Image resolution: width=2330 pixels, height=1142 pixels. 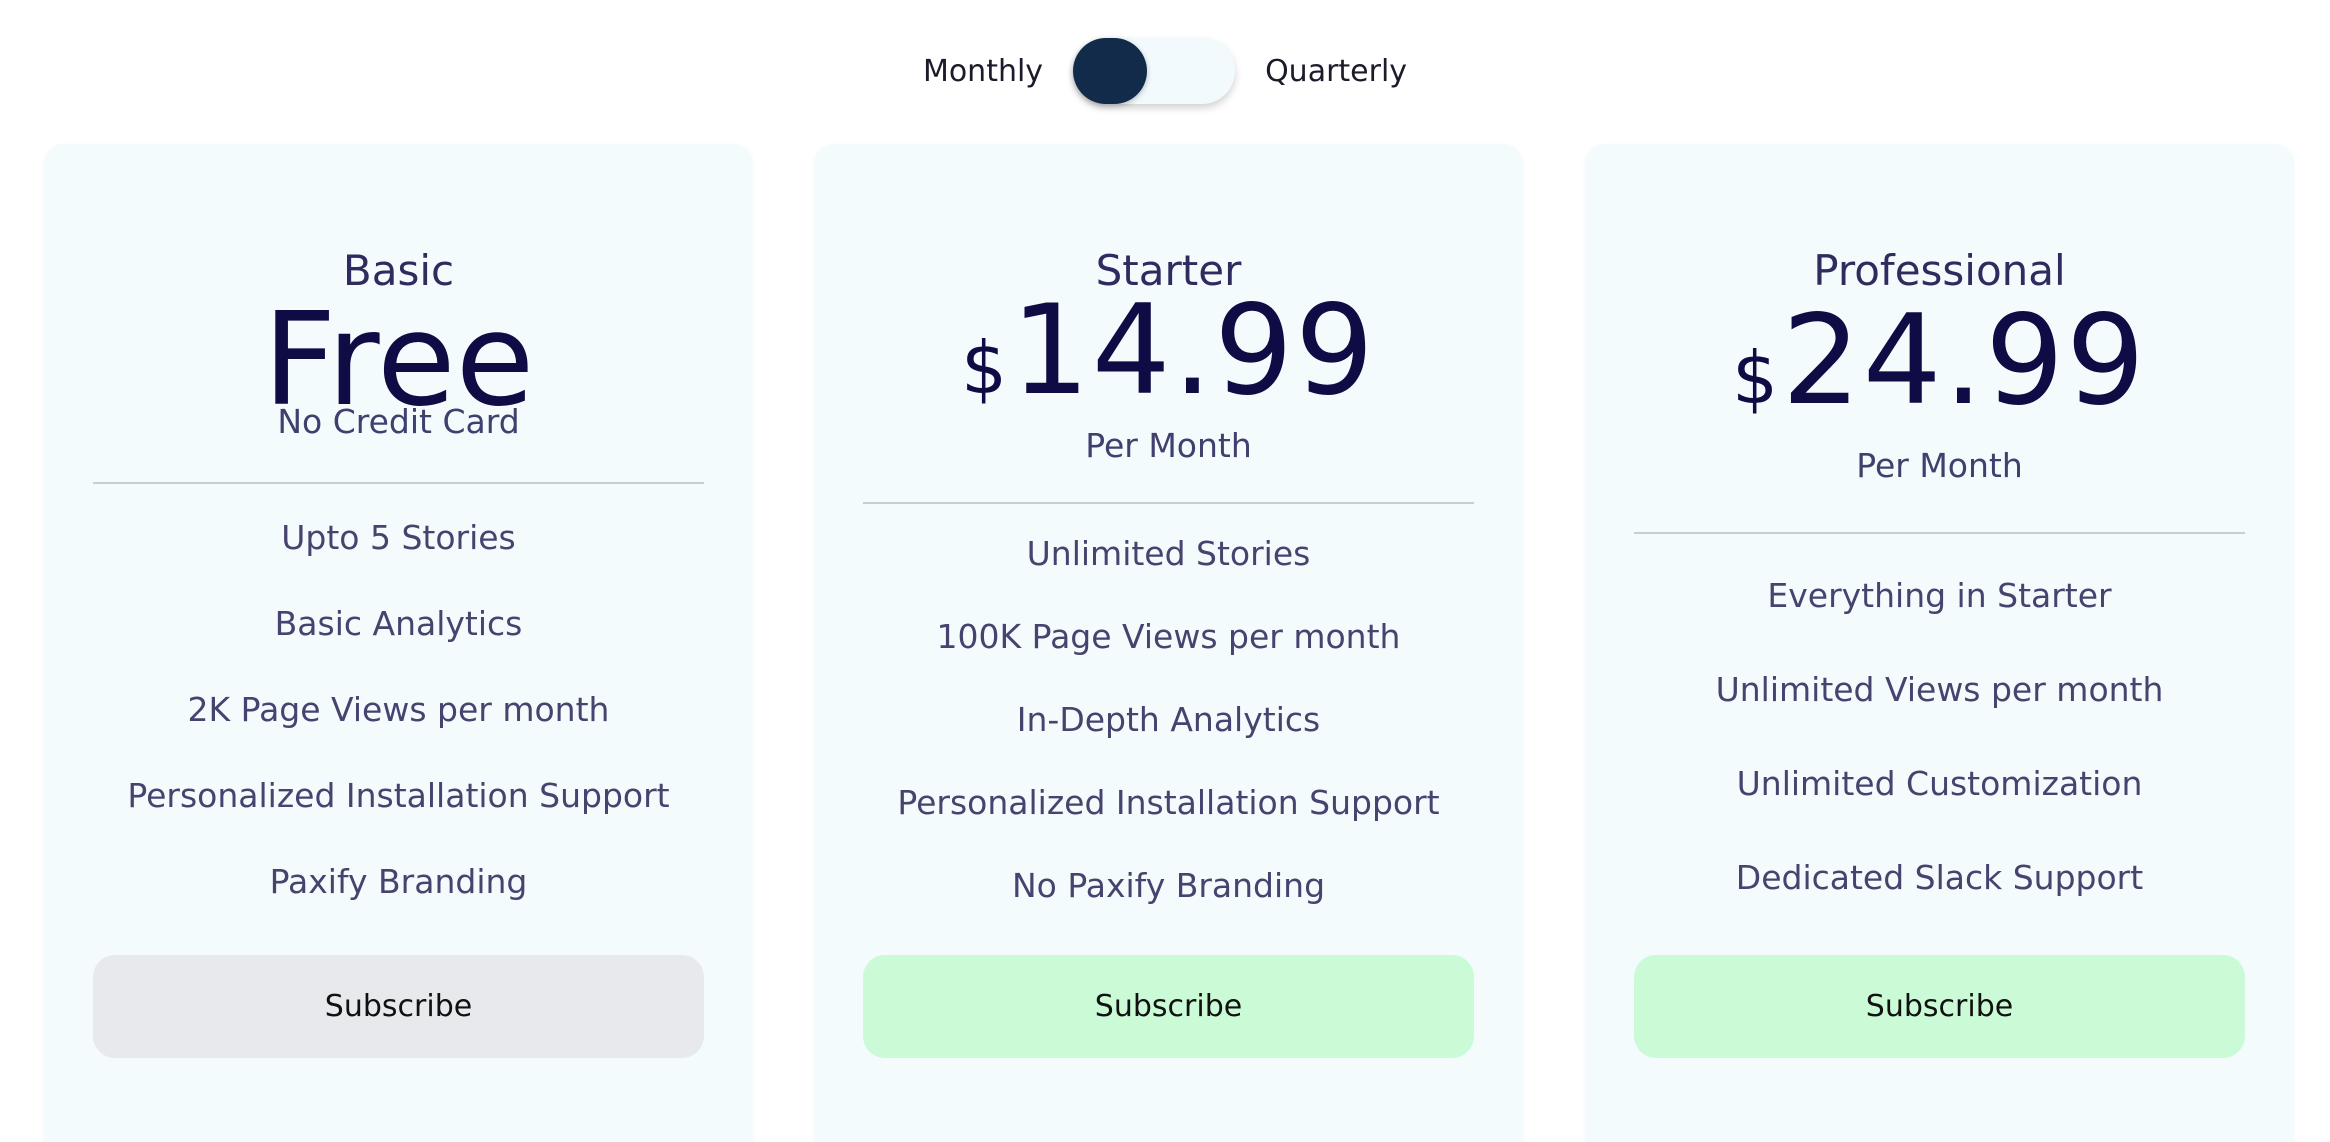 I want to click on plan-price: $24.99, so click(x=1939, y=361).